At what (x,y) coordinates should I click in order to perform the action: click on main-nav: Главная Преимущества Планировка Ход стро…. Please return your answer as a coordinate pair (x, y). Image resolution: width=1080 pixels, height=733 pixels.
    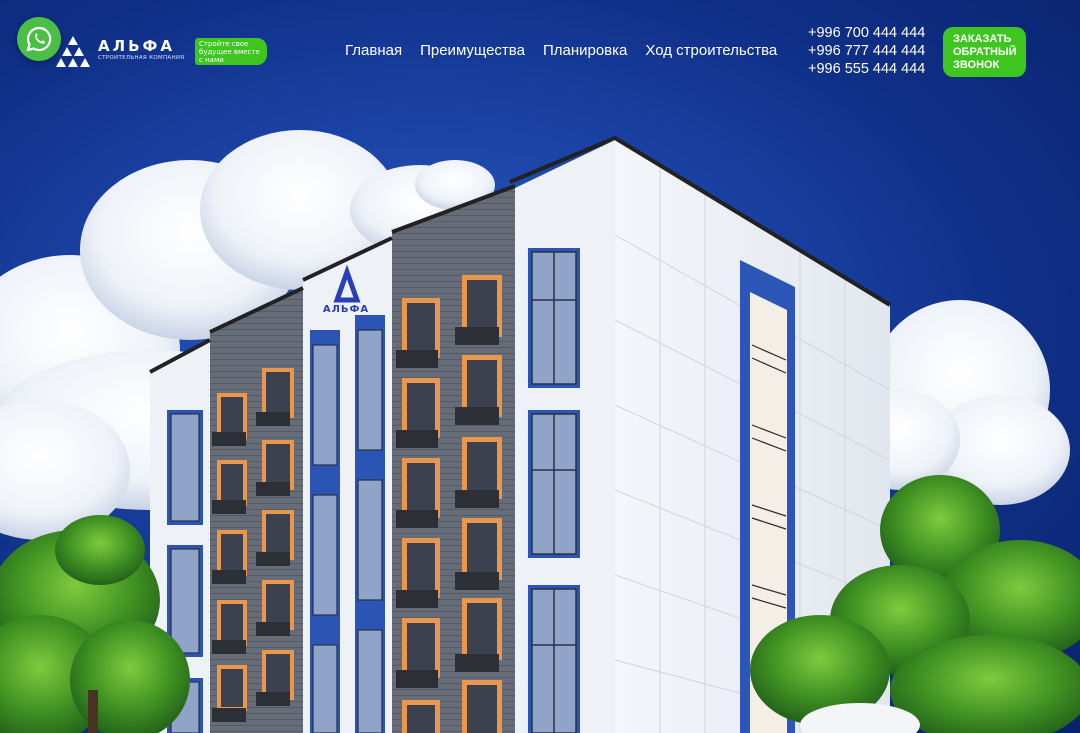
    Looking at the image, I should click on (570, 50).